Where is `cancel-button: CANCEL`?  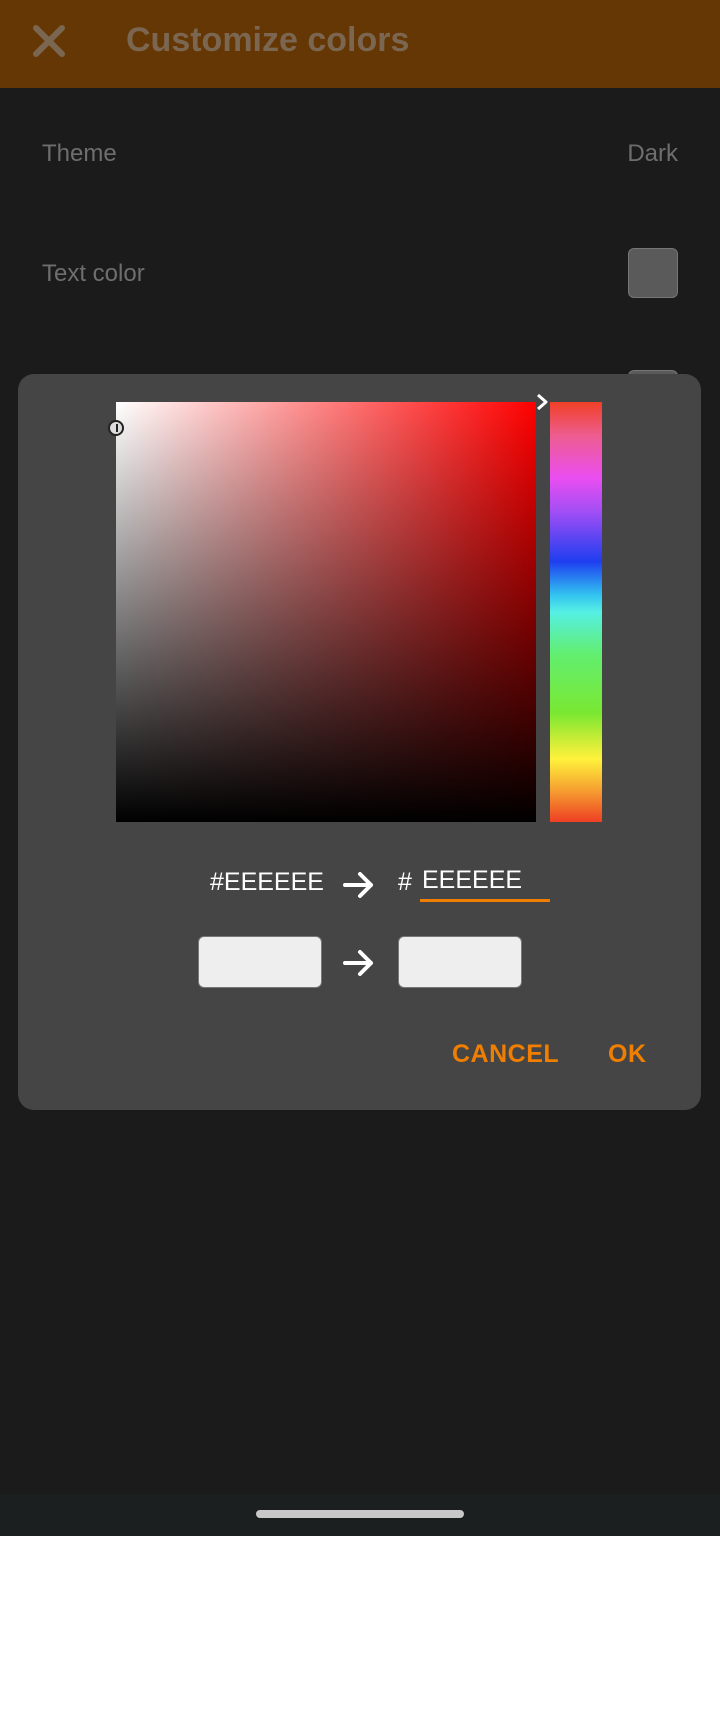
cancel-button: CANCEL is located at coordinates (505, 1054).